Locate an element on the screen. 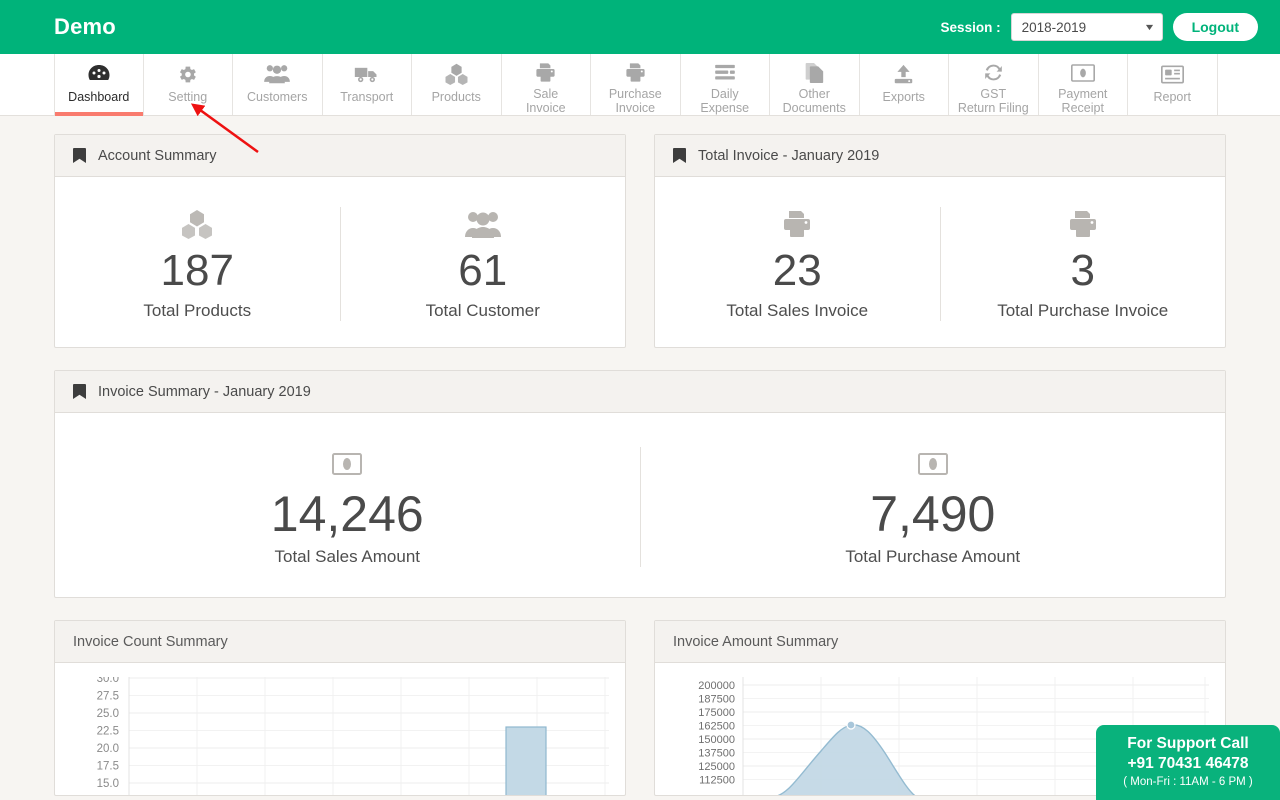  total-products-label: Total Products is located at coordinates (197, 310).